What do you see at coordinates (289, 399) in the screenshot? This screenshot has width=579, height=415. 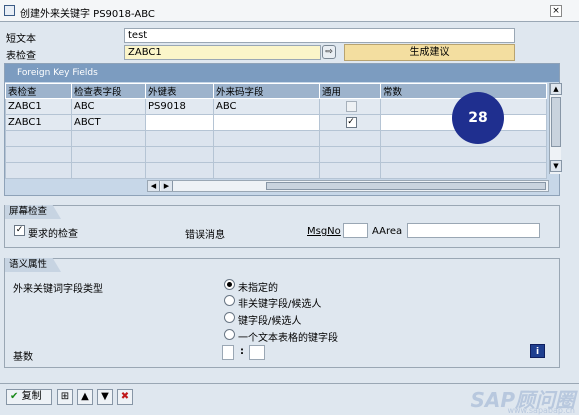 I see `footer-toolbar: ✔ 复制 ⊞ ▲ ▼ ✖ SAP顾问圈 www.sapabap.cn` at bounding box center [289, 399].